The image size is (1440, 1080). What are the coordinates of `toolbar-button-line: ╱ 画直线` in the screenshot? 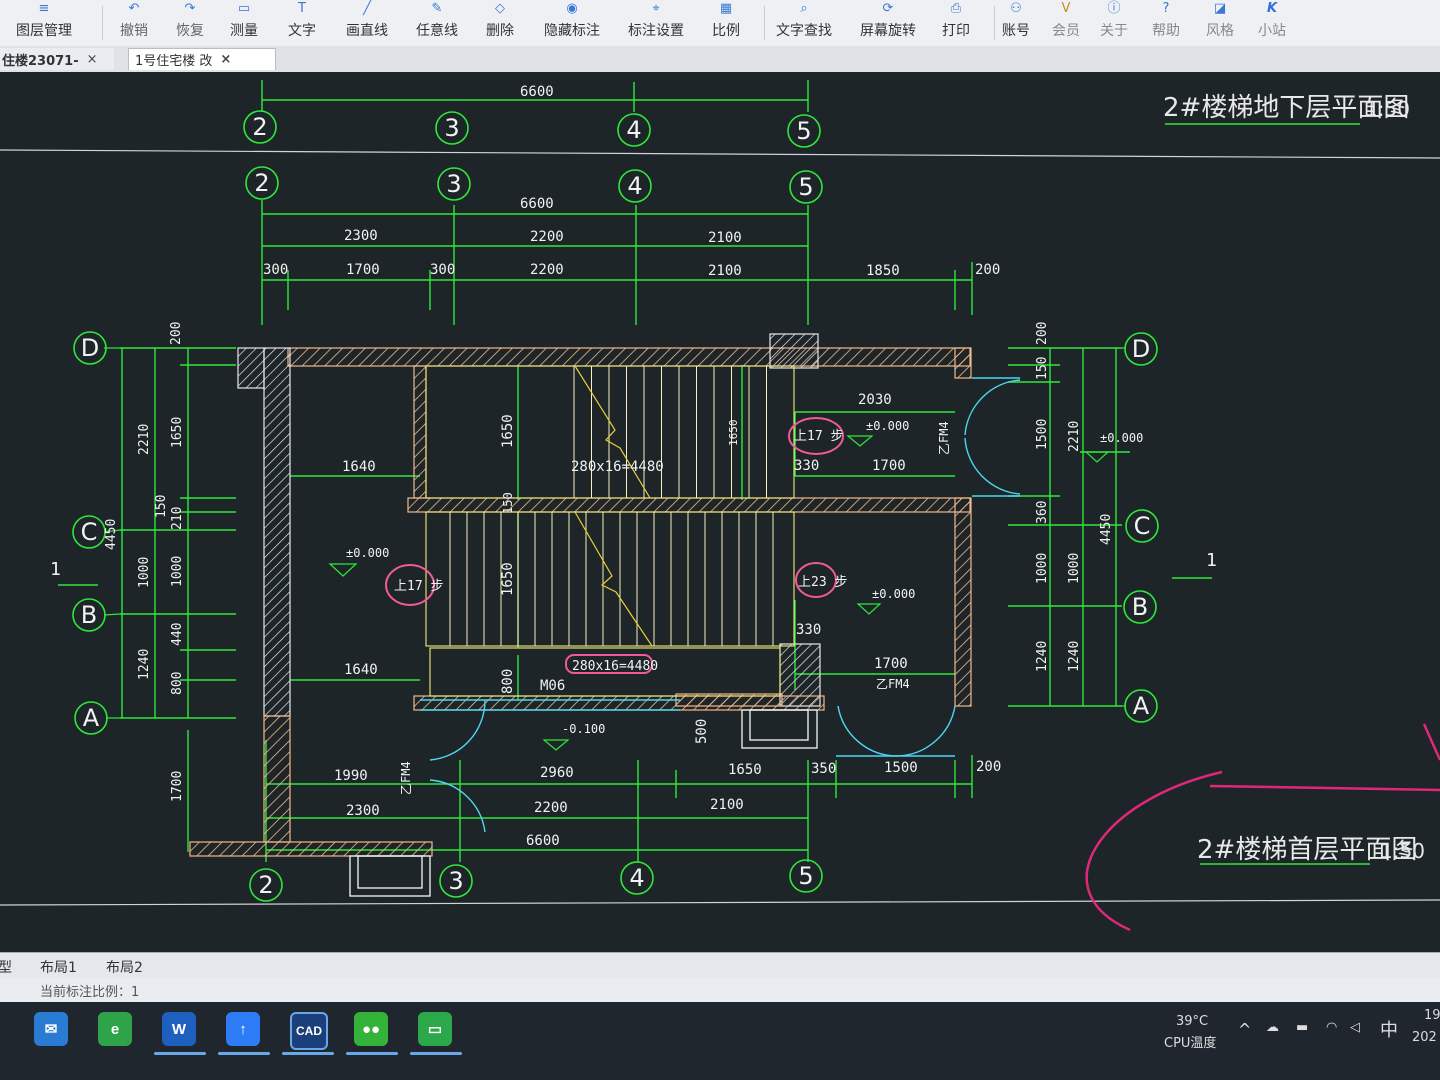 It's located at (367, 23).